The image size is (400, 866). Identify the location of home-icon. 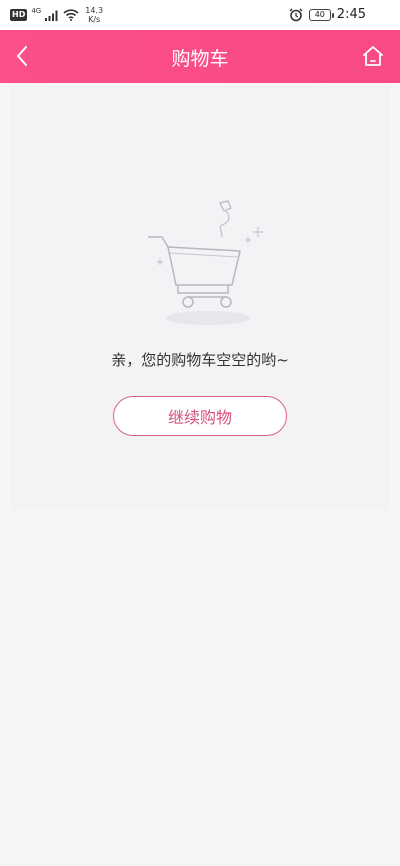
(373, 56).